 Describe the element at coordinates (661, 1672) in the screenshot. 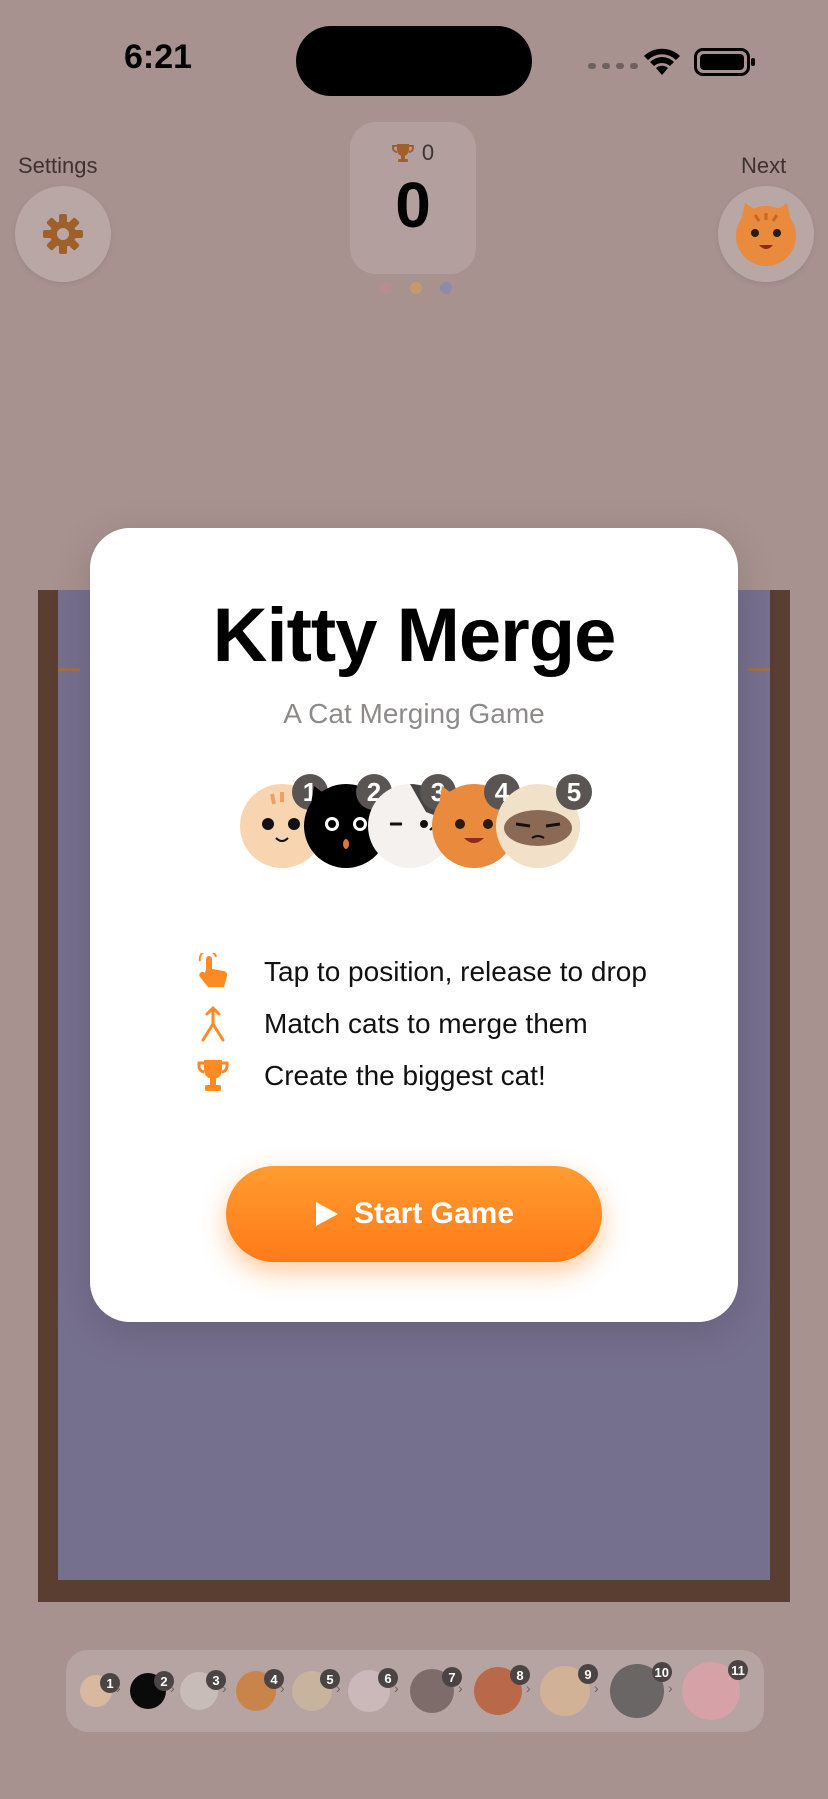

I see `evolution-level-badge: 10` at that location.